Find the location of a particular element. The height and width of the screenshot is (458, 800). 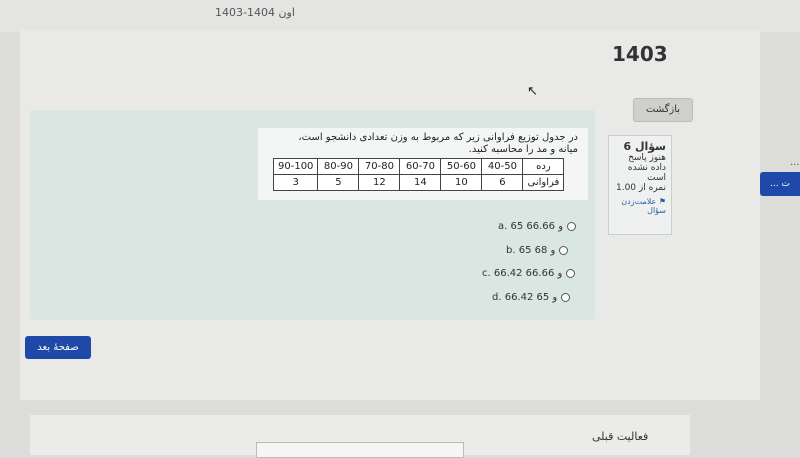

side-text: ...12 is located at coordinates (795, 162).